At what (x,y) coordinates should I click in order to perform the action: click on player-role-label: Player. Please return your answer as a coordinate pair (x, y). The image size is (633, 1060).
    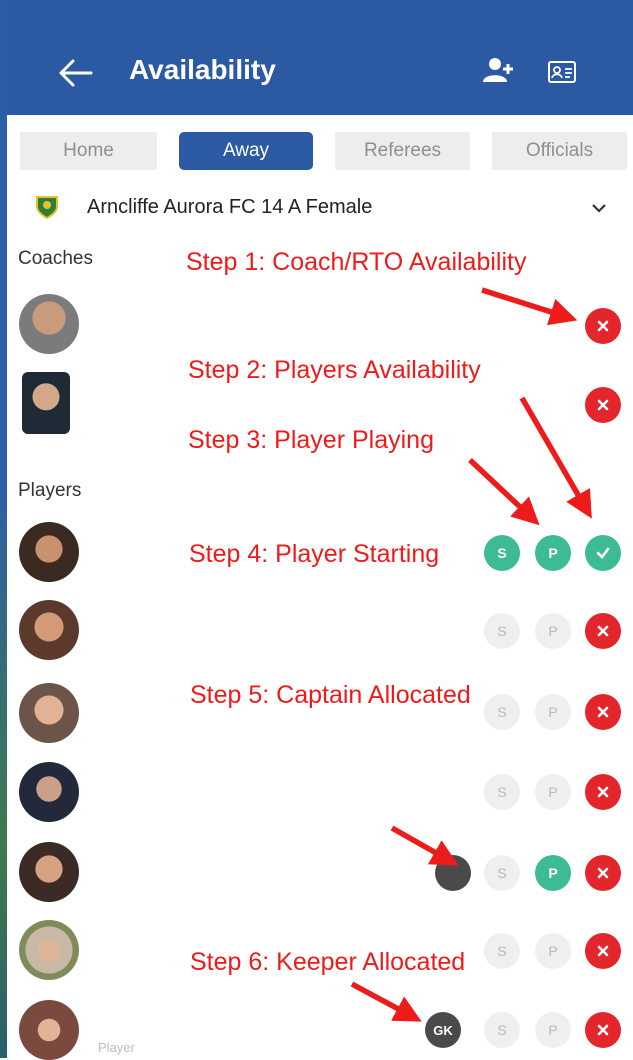
    Looking at the image, I should click on (116, 1047).